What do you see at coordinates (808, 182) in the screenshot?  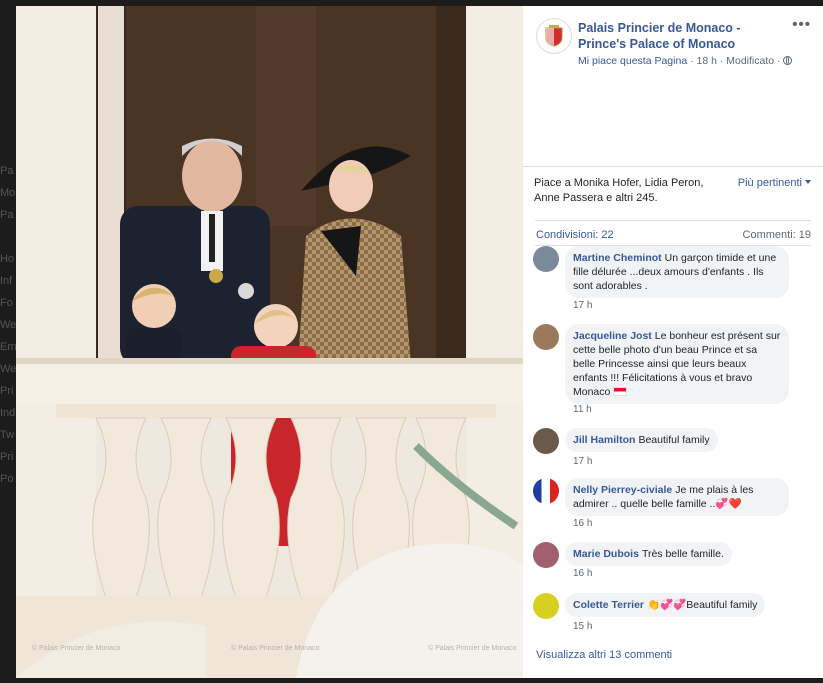 I see `caret-down-icon` at bounding box center [808, 182].